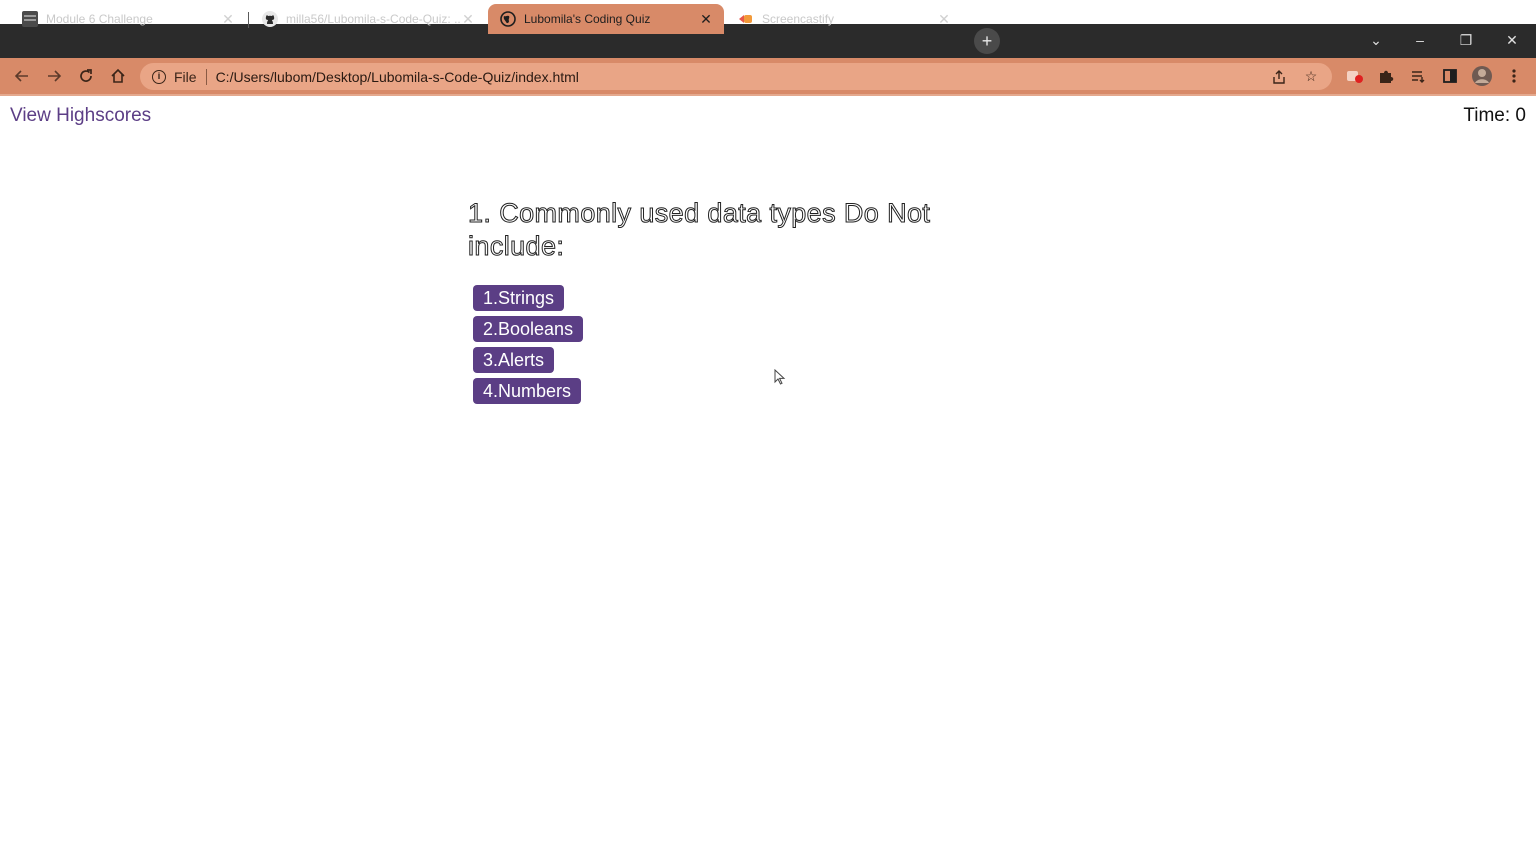 The image size is (1536, 864). Describe the element at coordinates (780, 379) in the screenshot. I see `mouse-cursor-icon` at that location.